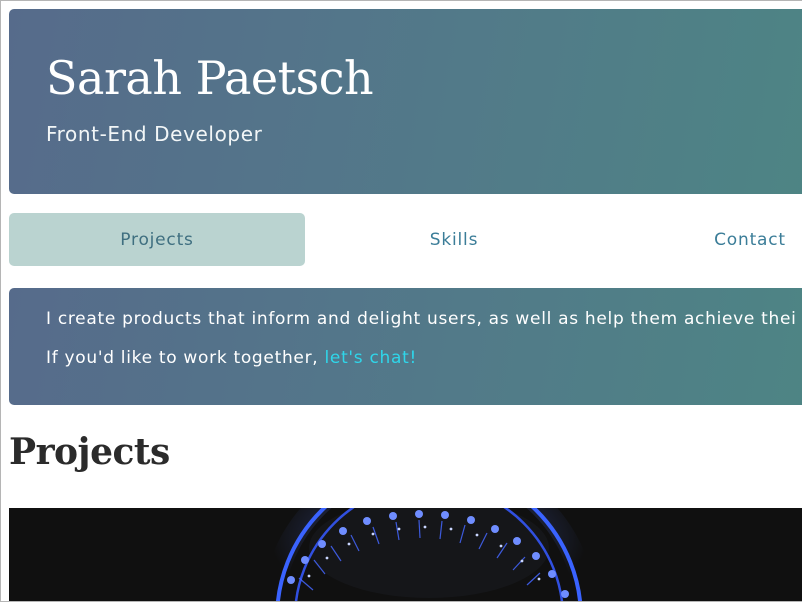 The height and width of the screenshot is (602, 802). What do you see at coordinates (89, 452) in the screenshot?
I see `projects-heading: Projects` at bounding box center [89, 452].